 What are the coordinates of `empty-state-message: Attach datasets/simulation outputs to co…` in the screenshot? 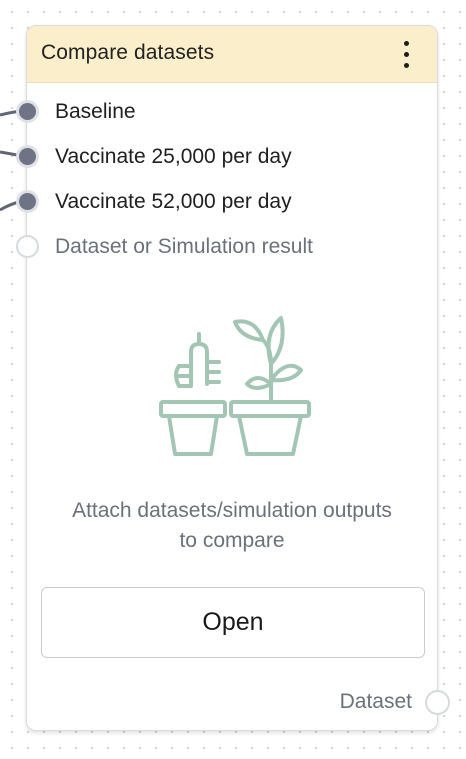 It's located at (232, 526).